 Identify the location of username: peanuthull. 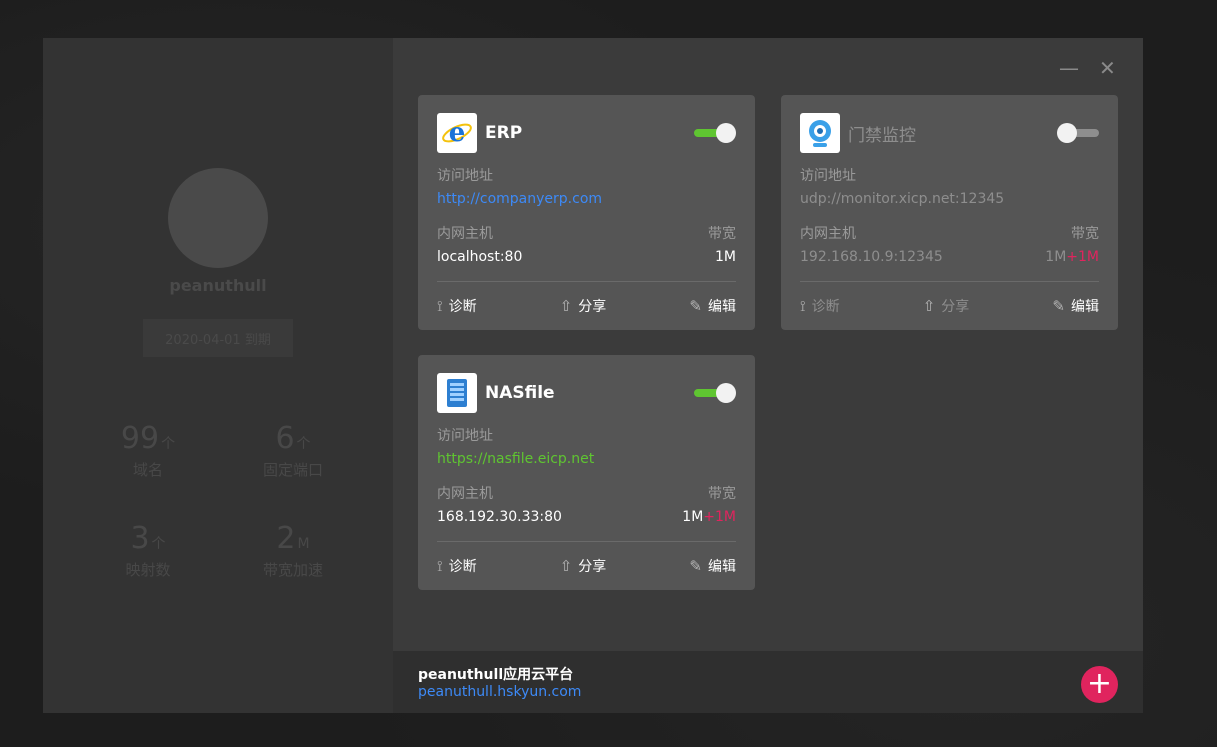
(218, 285).